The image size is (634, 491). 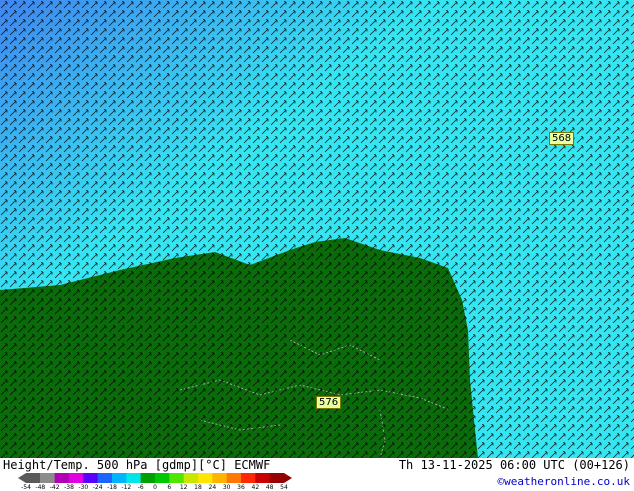 What do you see at coordinates (562, 138) in the screenshot?
I see `contour-label-568: 568` at bounding box center [562, 138].